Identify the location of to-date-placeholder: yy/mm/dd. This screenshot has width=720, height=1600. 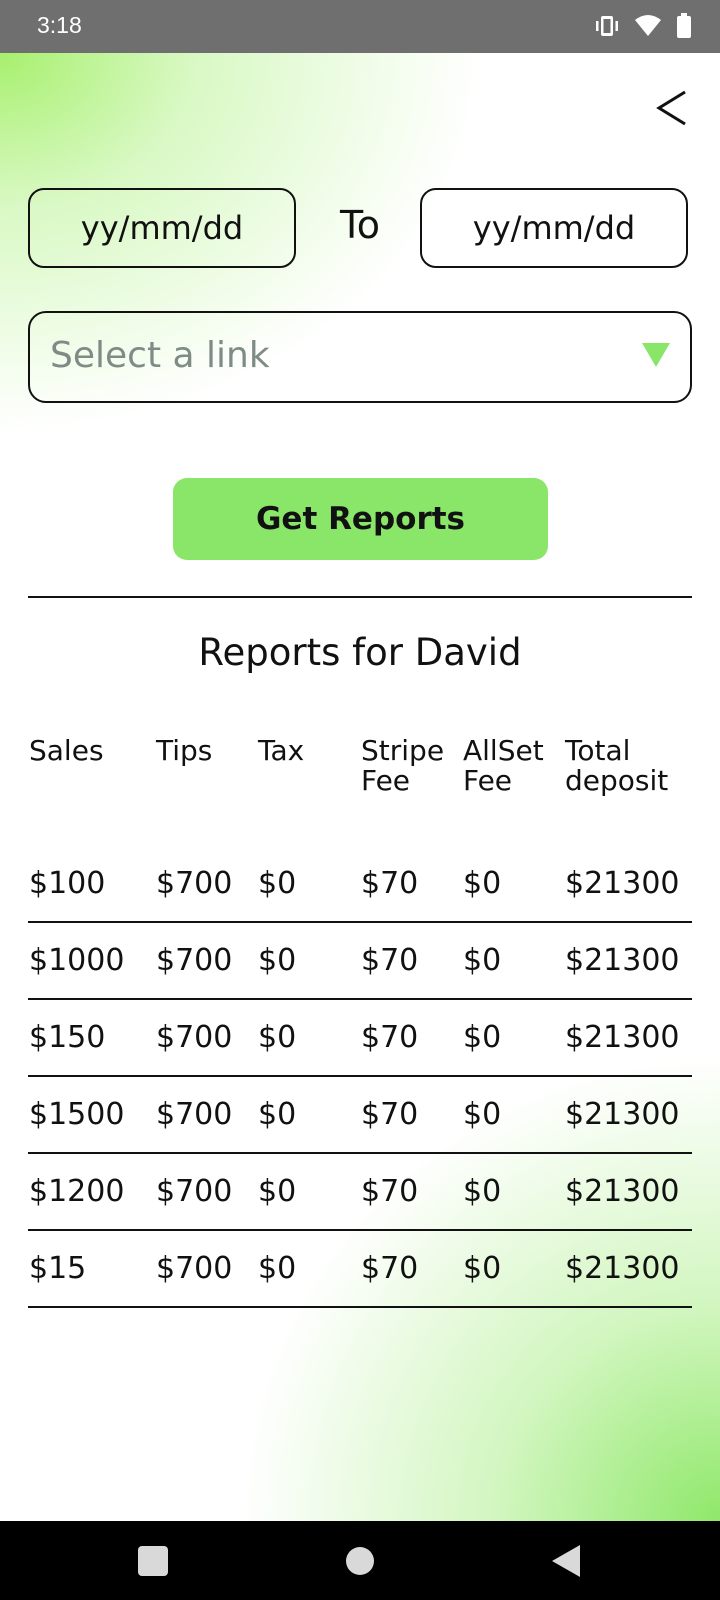
(554, 228).